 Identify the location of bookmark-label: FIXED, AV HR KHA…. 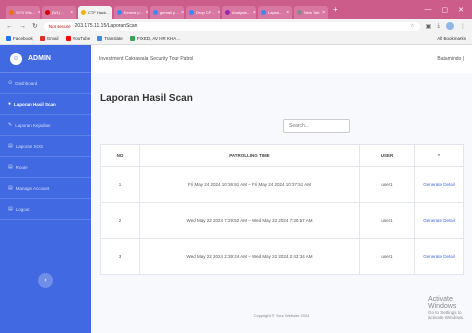
(158, 38).